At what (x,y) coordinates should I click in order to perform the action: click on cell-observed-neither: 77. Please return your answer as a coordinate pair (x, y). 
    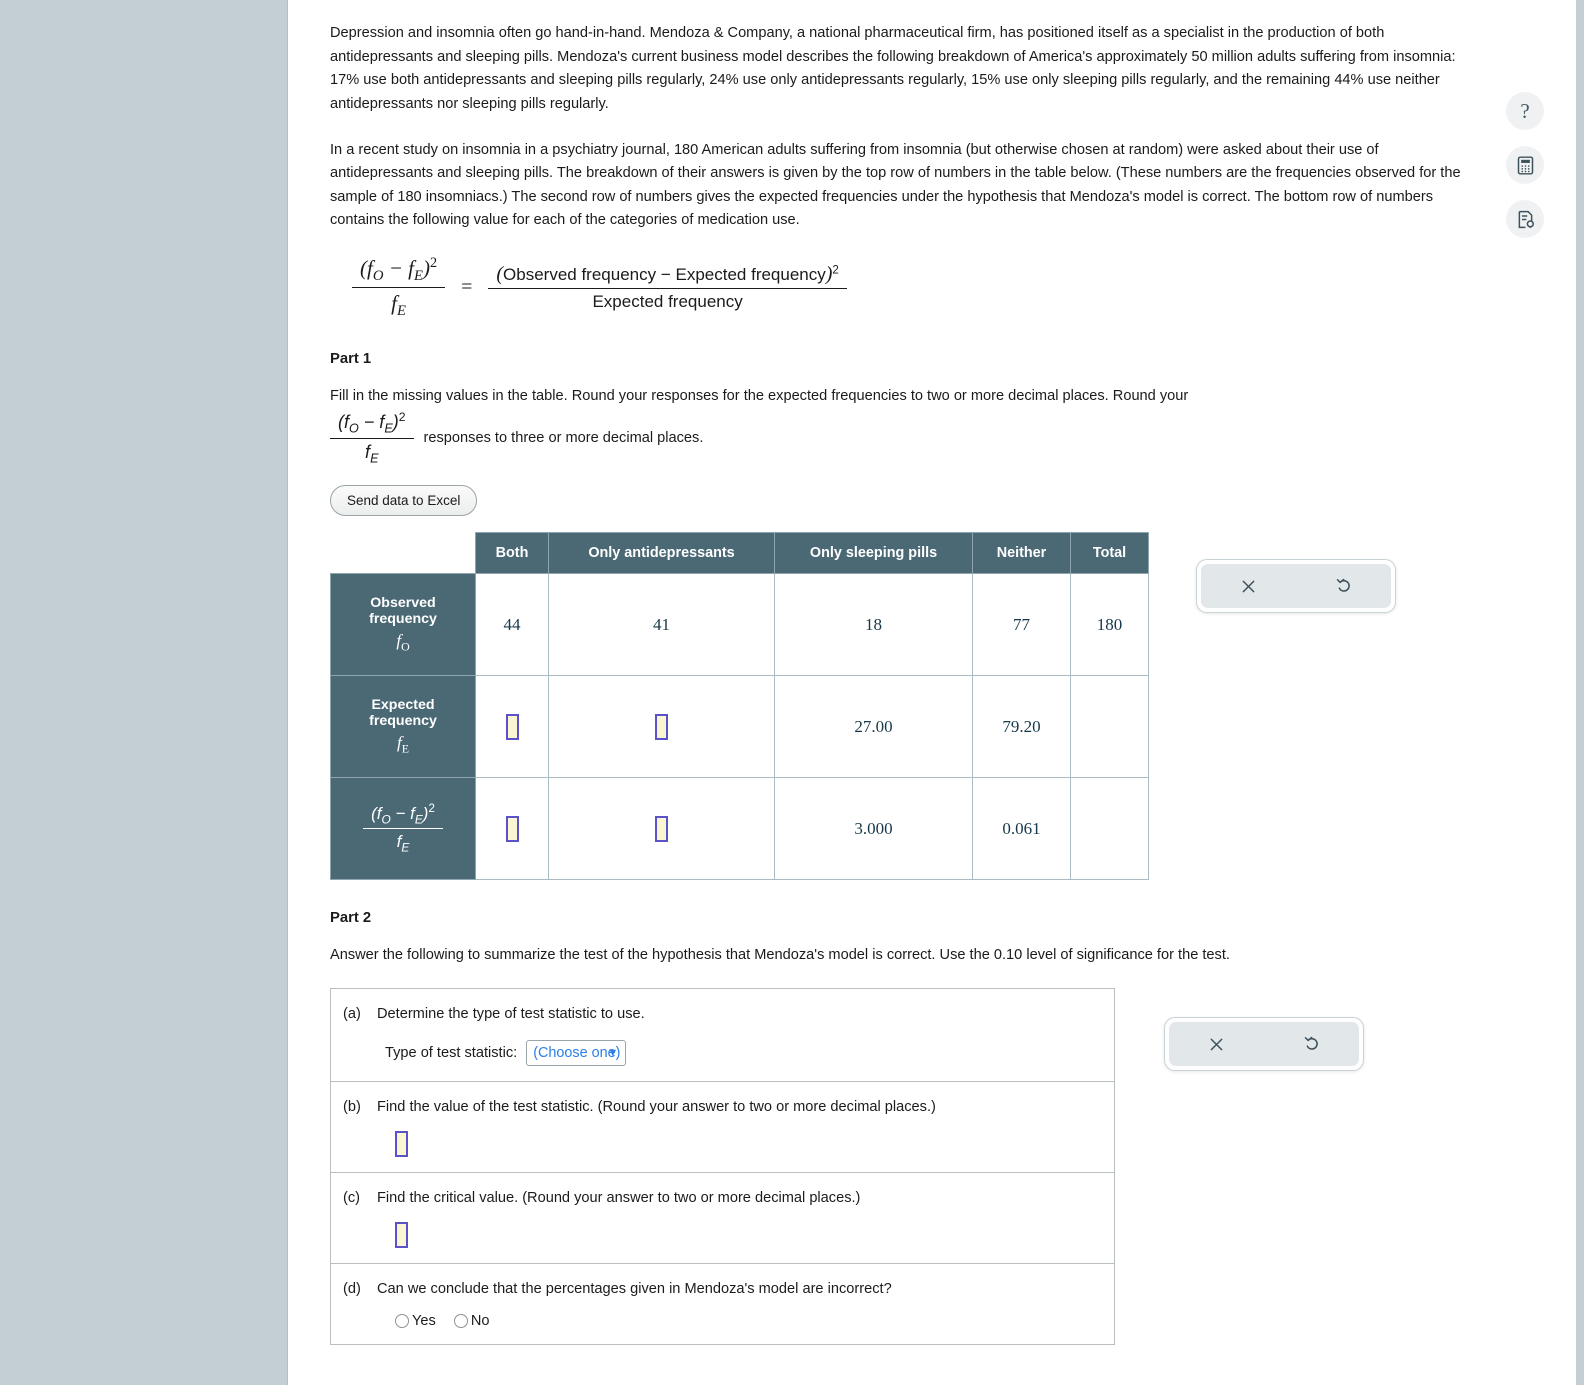
    Looking at the image, I should click on (1021, 625).